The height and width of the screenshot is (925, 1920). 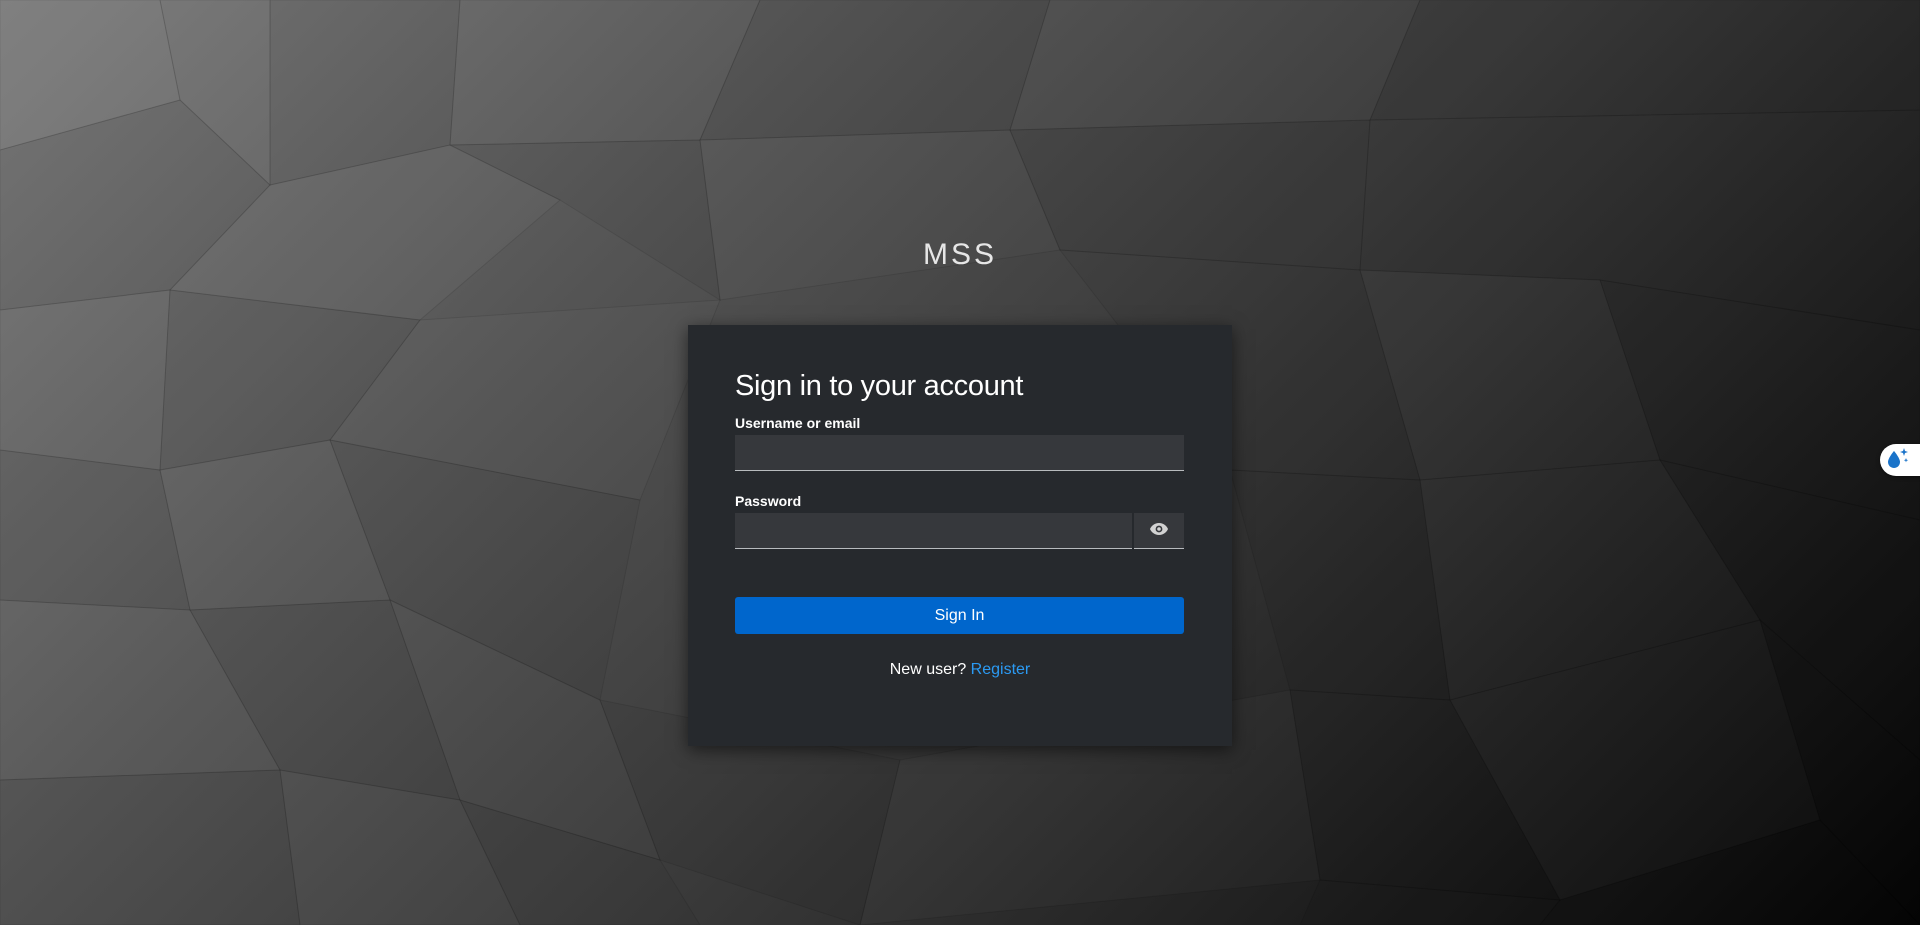 I want to click on eye-icon, so click(x=1159, y=530).